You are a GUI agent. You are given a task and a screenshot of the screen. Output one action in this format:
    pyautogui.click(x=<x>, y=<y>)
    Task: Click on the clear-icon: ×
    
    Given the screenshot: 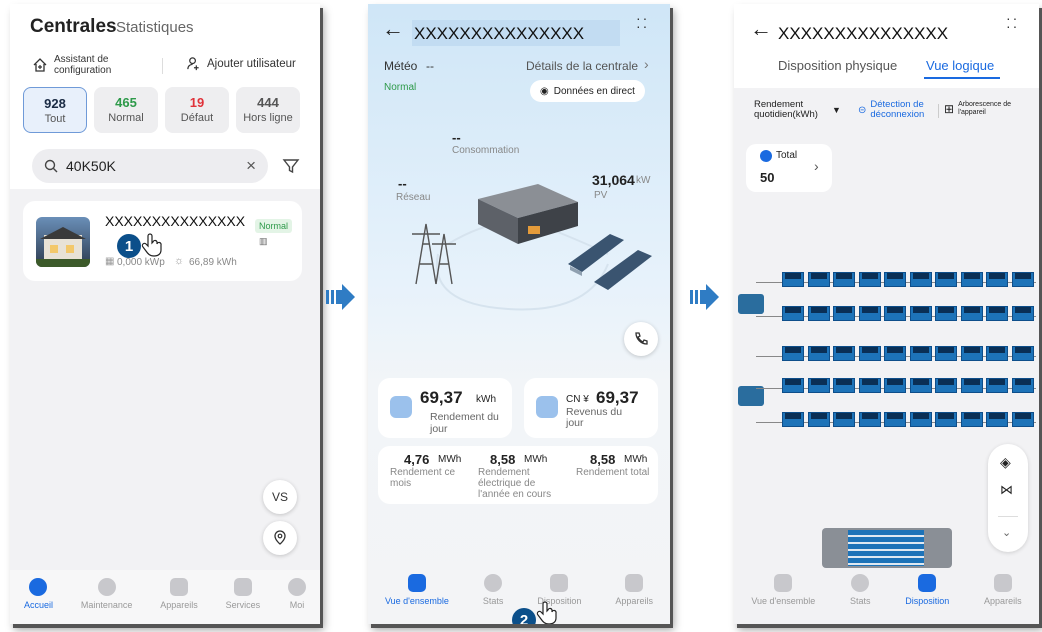 What is the action you would take?
    pyautogui.click(x=251, y=166)
    